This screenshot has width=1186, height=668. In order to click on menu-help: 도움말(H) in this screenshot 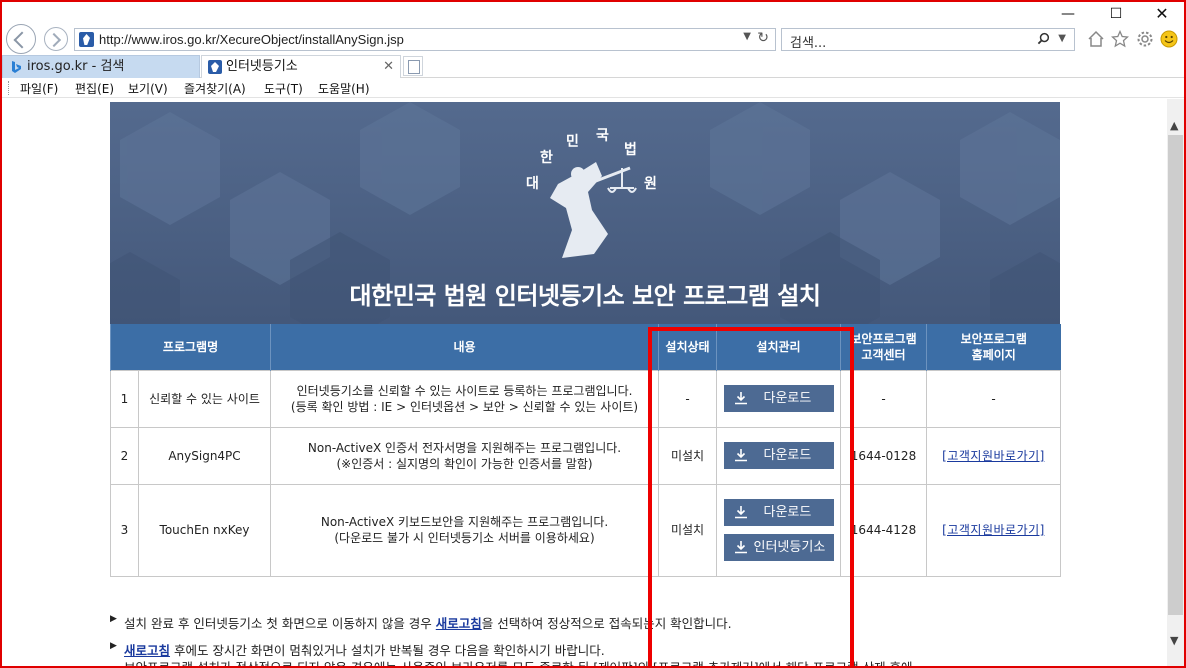, I will do `click(344, 88)`.